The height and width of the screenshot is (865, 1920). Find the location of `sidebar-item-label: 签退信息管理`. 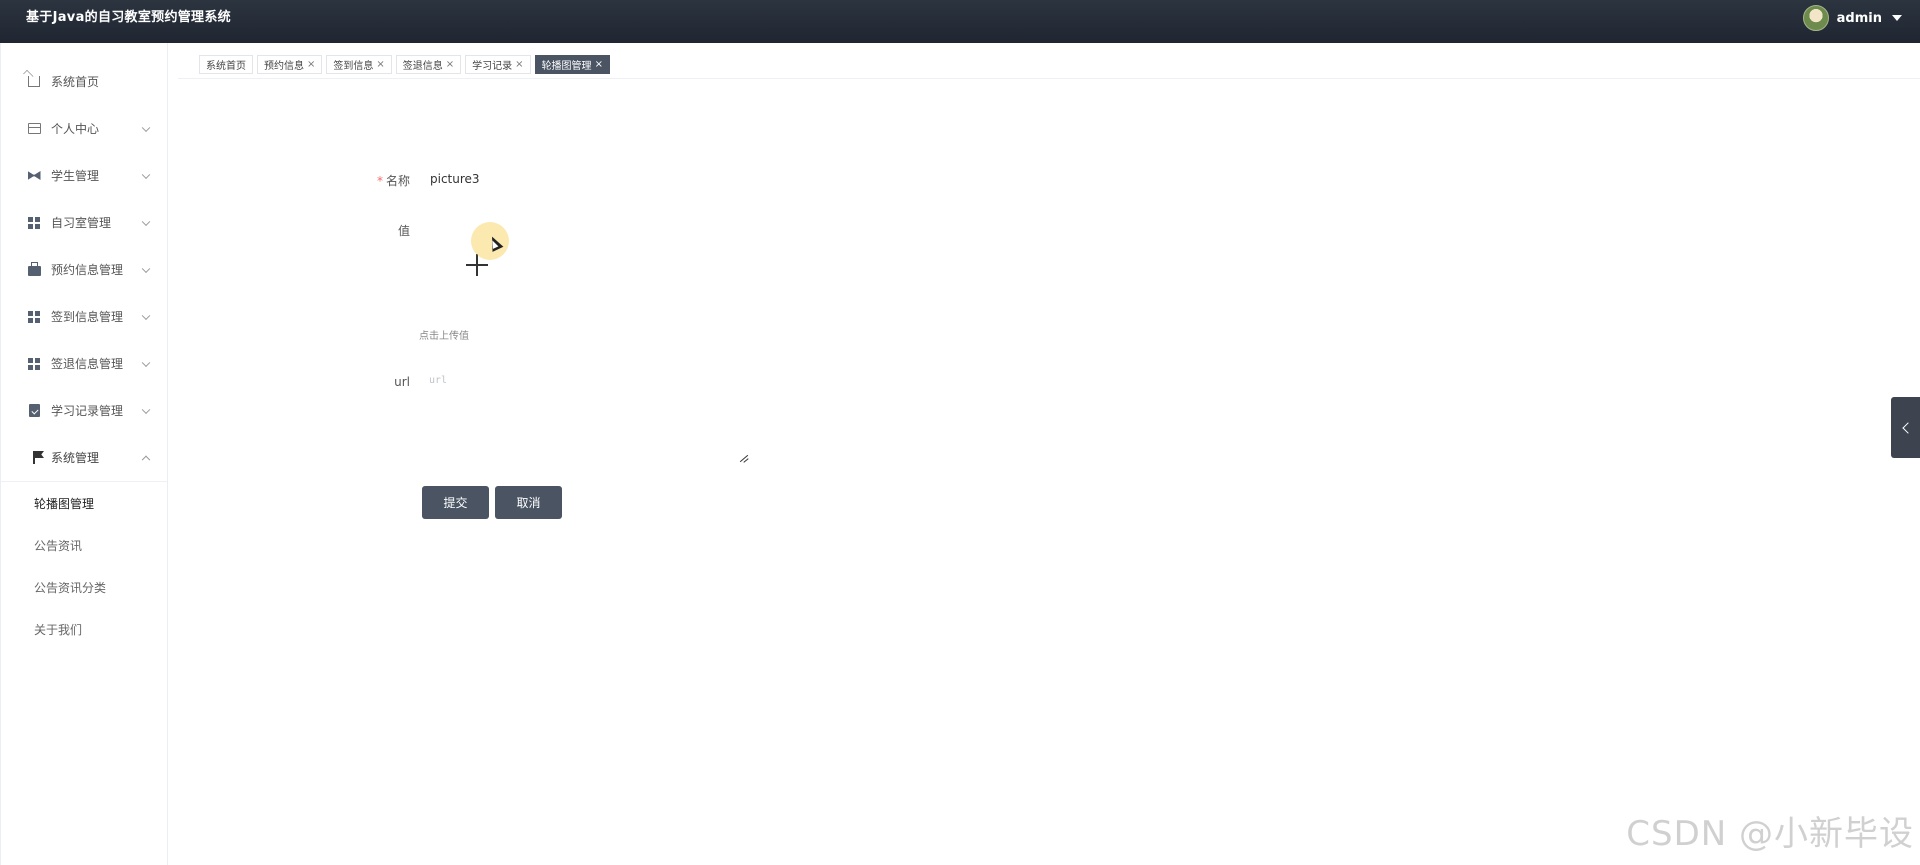

sidebar-item-label: 签退信息管理 is located at coordinates (87, 364).